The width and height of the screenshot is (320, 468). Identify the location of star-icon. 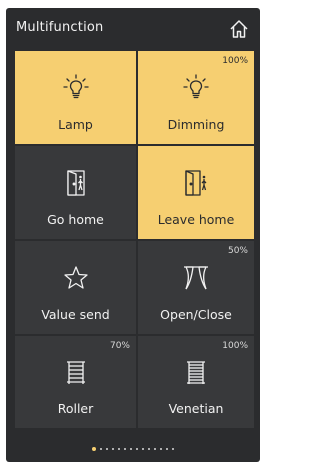
(76, 278).